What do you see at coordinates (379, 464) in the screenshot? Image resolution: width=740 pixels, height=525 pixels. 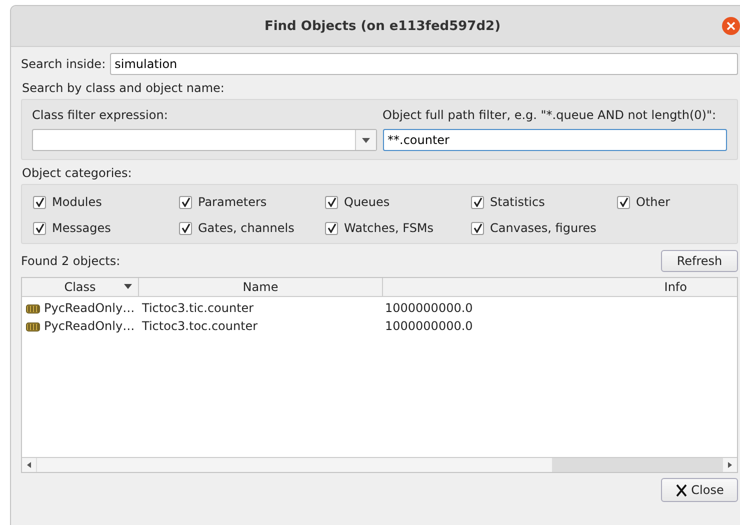 I see `horizontal-scrollbar` at bounding box center [379, 464].